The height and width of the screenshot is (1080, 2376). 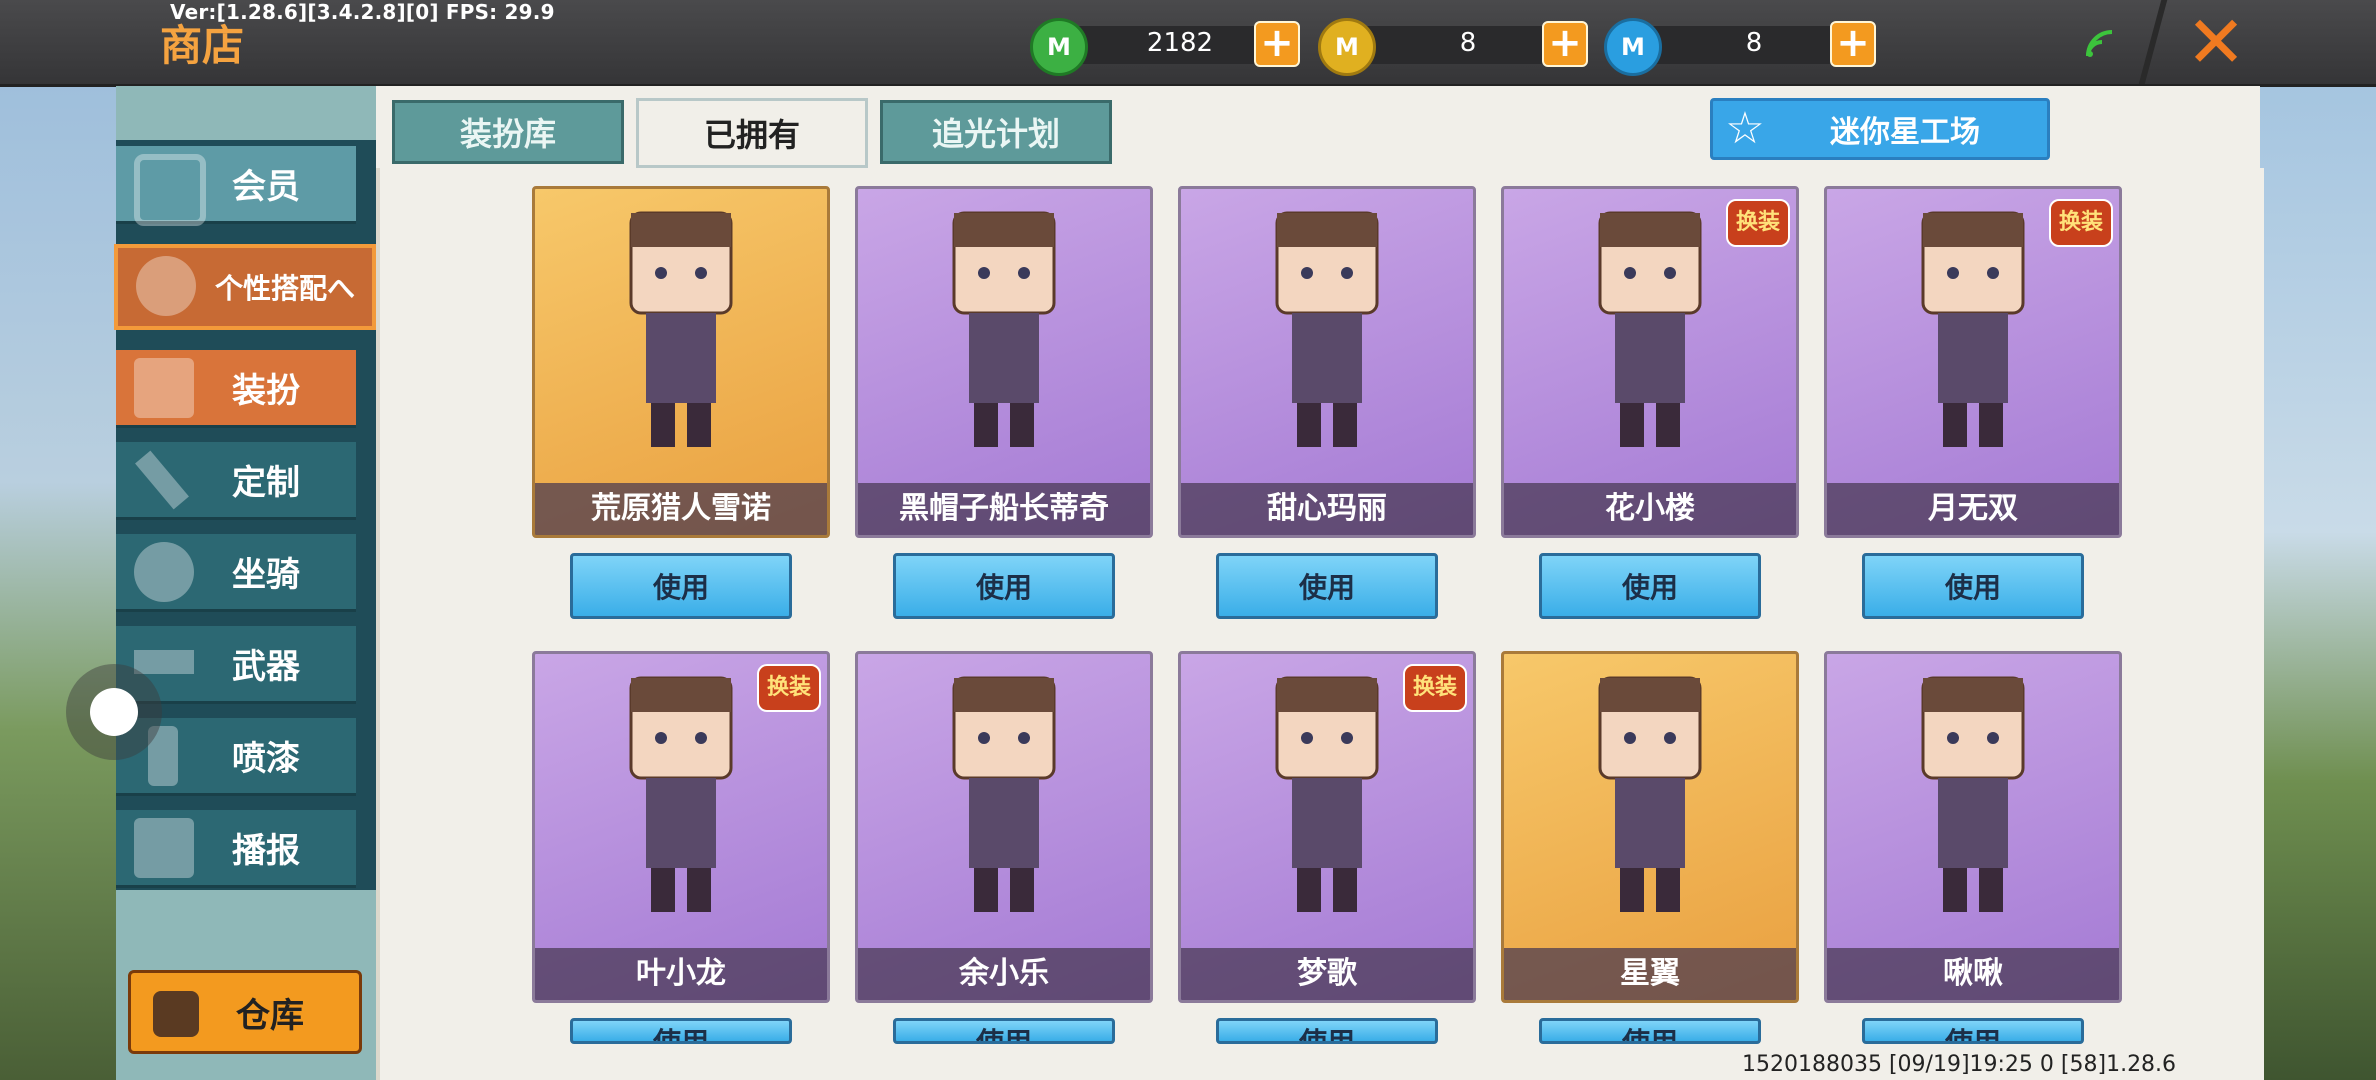 I want to click on outfit-card: 星翼, so click(x=1650, y=827).